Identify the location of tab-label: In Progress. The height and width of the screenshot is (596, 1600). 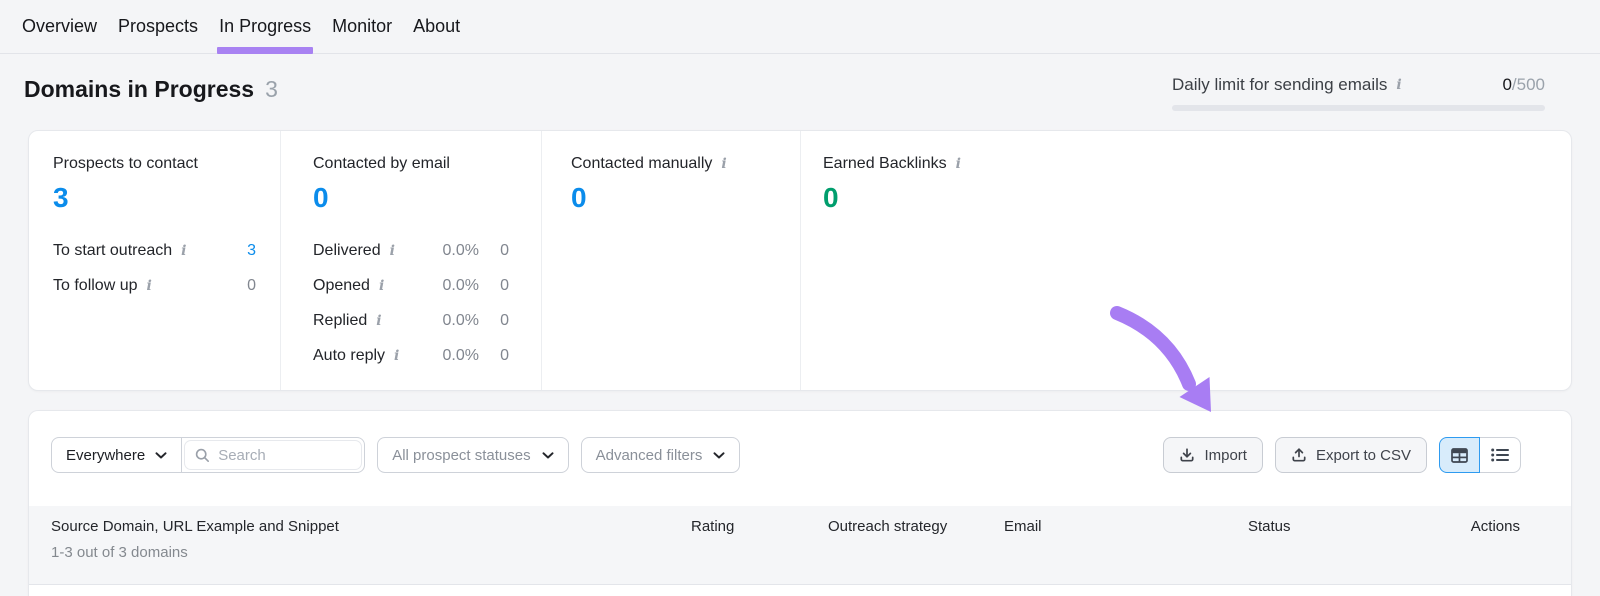
(265, 26).